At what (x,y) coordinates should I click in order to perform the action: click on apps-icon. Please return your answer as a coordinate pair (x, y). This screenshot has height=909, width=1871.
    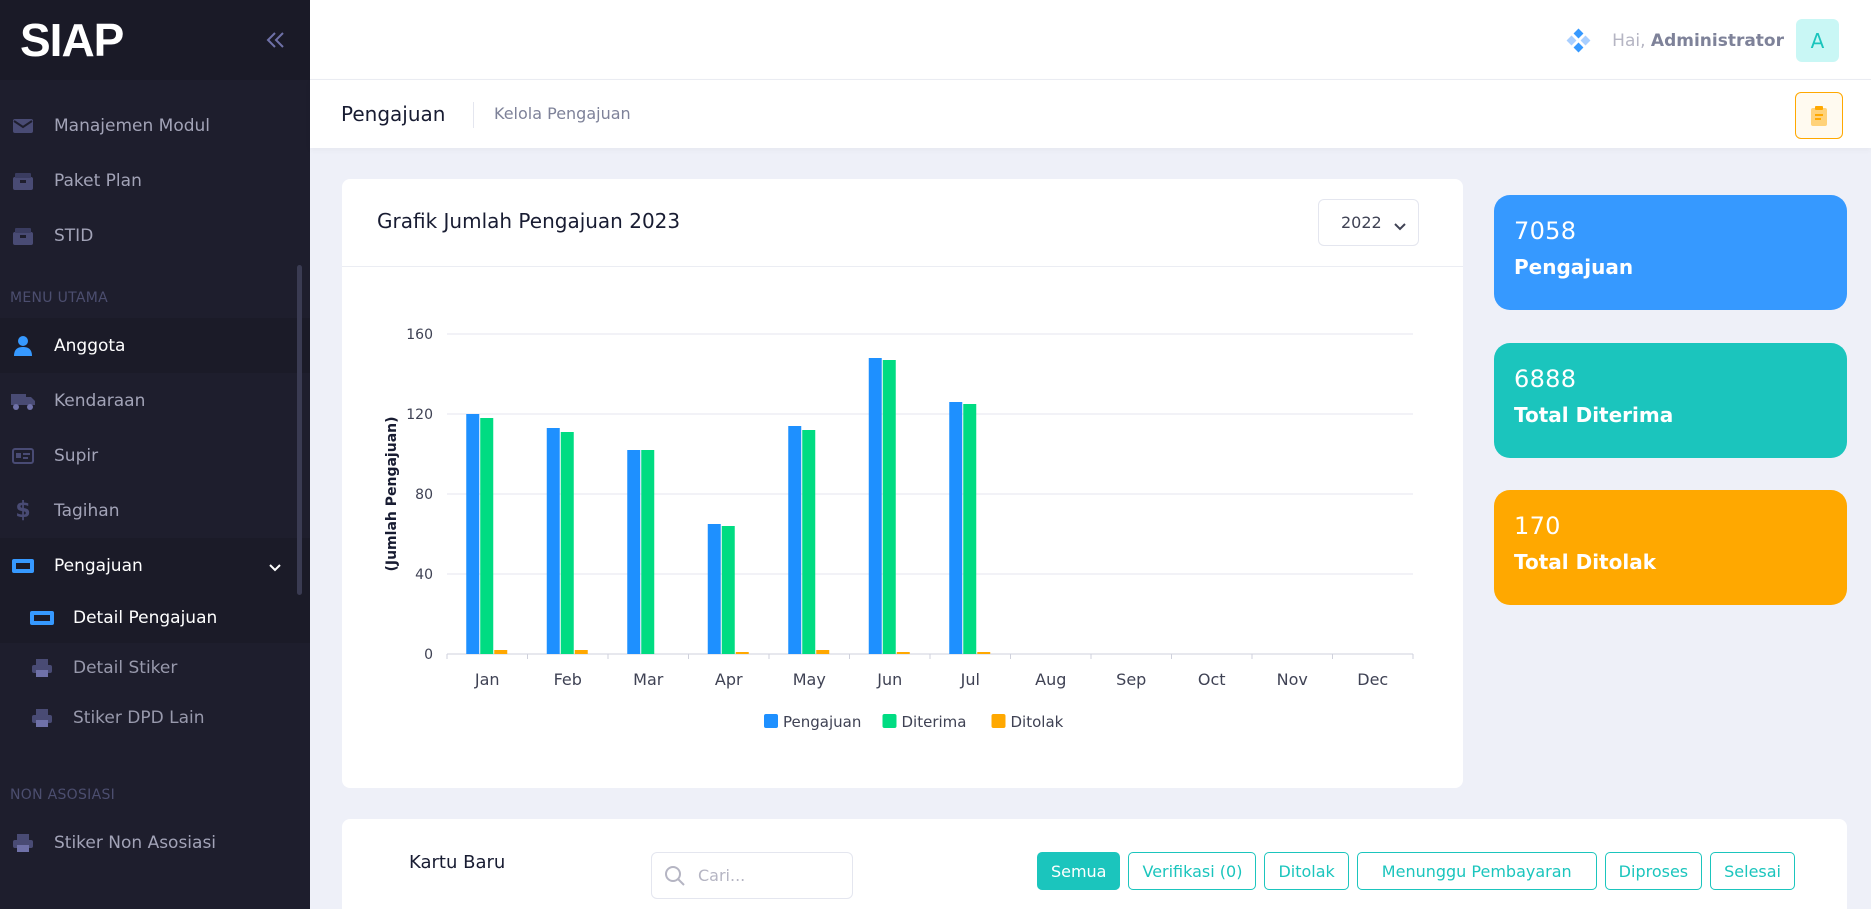
    Looking at the image, I should click on (1579, 41).